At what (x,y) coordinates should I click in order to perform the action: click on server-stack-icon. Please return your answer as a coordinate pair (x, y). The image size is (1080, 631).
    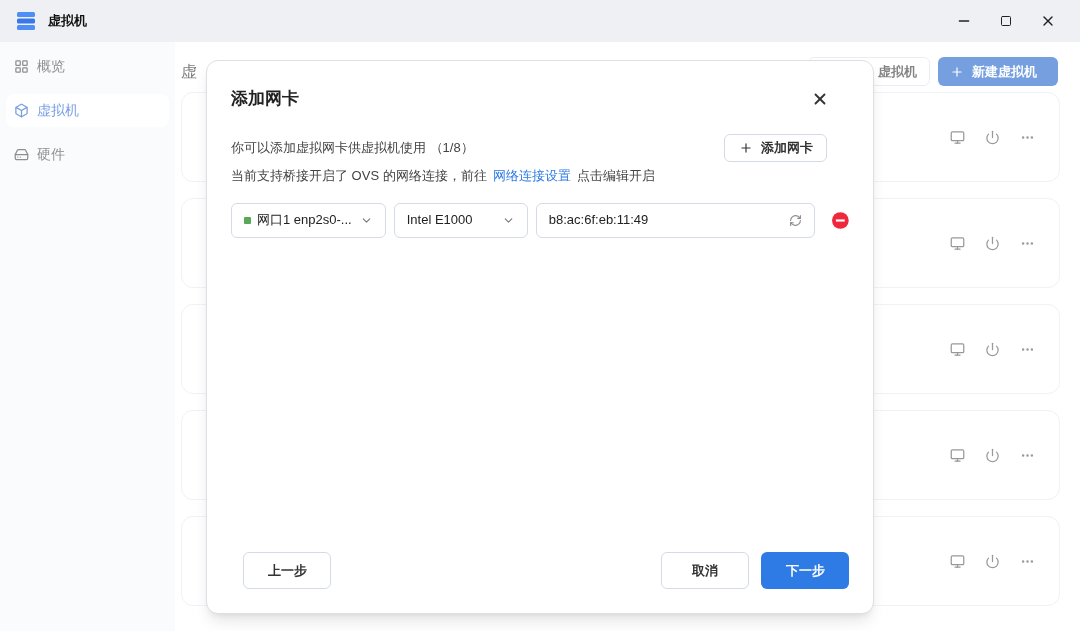
    Looking at the image, I should click on (26, 21).